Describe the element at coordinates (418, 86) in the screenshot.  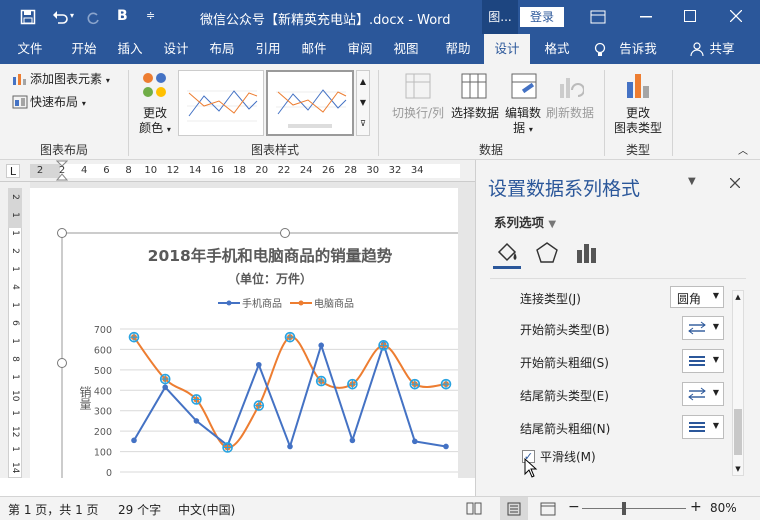
I see `switch-row-column-icon` at that location.